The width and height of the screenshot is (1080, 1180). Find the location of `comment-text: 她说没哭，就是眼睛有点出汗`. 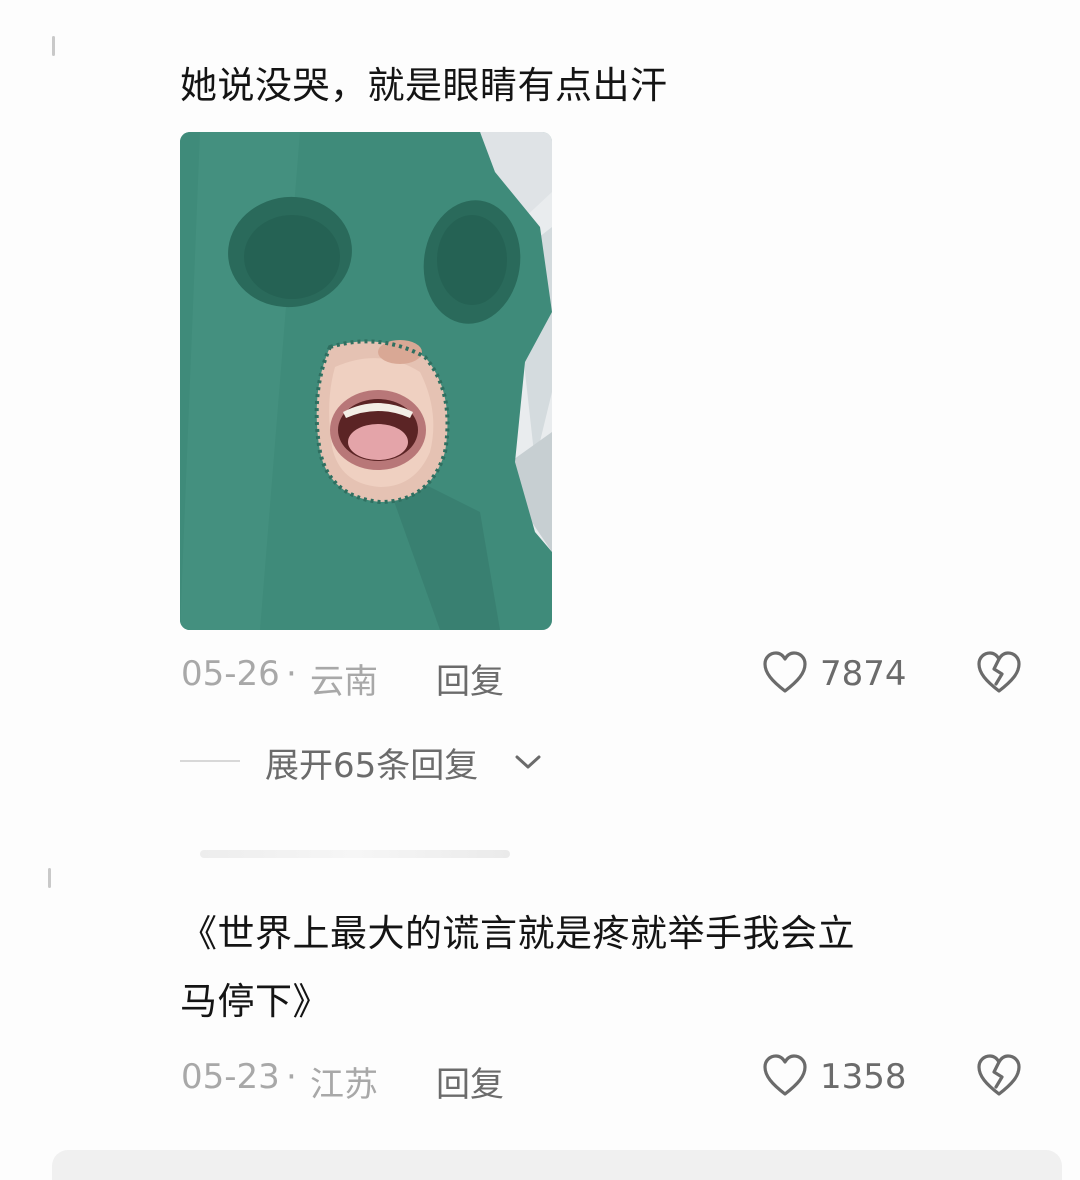

comment-text: 她说没哭，就是眼睛有点出汗 is located at coordinates (424, 85).